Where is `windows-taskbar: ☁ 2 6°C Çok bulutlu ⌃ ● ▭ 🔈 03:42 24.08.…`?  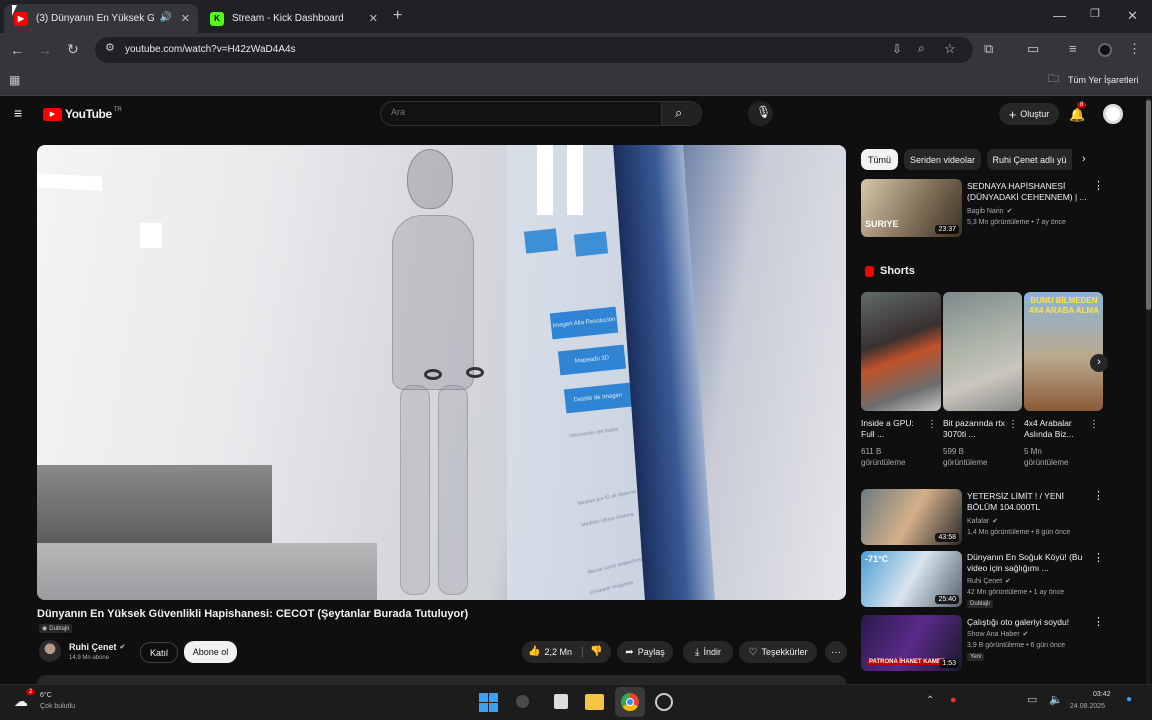 windows-taskbar: ☁ 2 6°C Çok bulutlu ⌃ ● ▭ 🔈 03:42 24.08.… is located at coordinates (576, 702).